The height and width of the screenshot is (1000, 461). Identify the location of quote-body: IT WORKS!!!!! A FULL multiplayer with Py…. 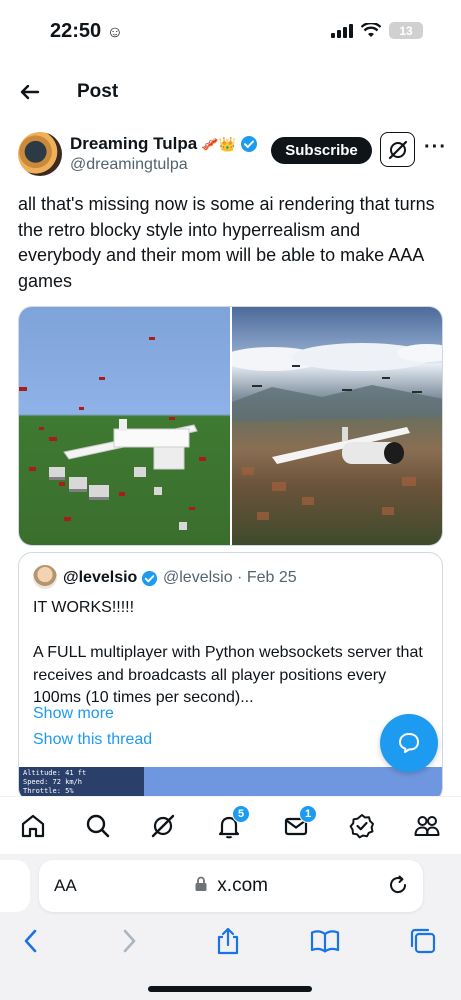
(233, 653).